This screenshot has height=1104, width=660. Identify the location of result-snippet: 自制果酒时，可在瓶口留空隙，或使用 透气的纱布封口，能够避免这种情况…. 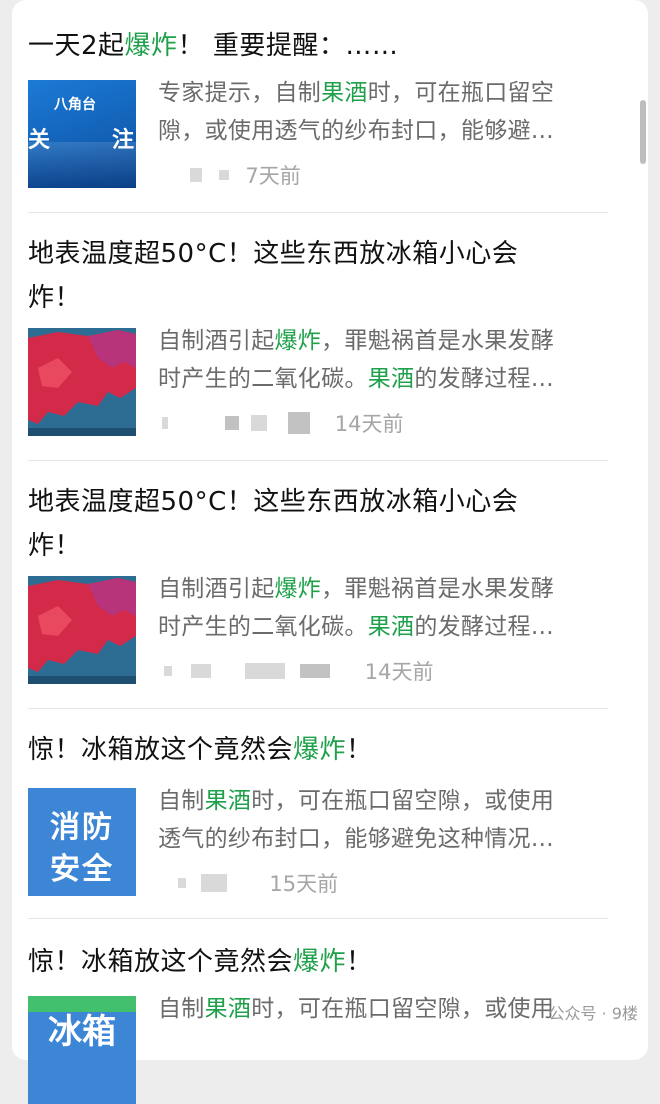
(356, 820).